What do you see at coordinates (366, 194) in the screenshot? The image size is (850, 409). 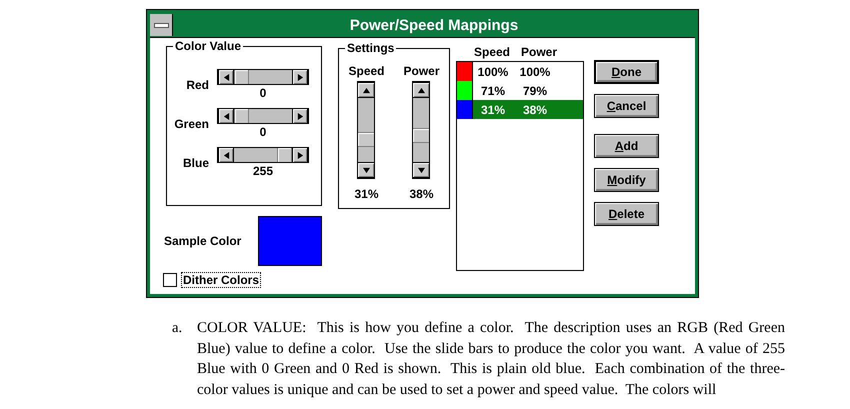 I see `scrollbar-value: 31%` at bounding box center [366, 194].